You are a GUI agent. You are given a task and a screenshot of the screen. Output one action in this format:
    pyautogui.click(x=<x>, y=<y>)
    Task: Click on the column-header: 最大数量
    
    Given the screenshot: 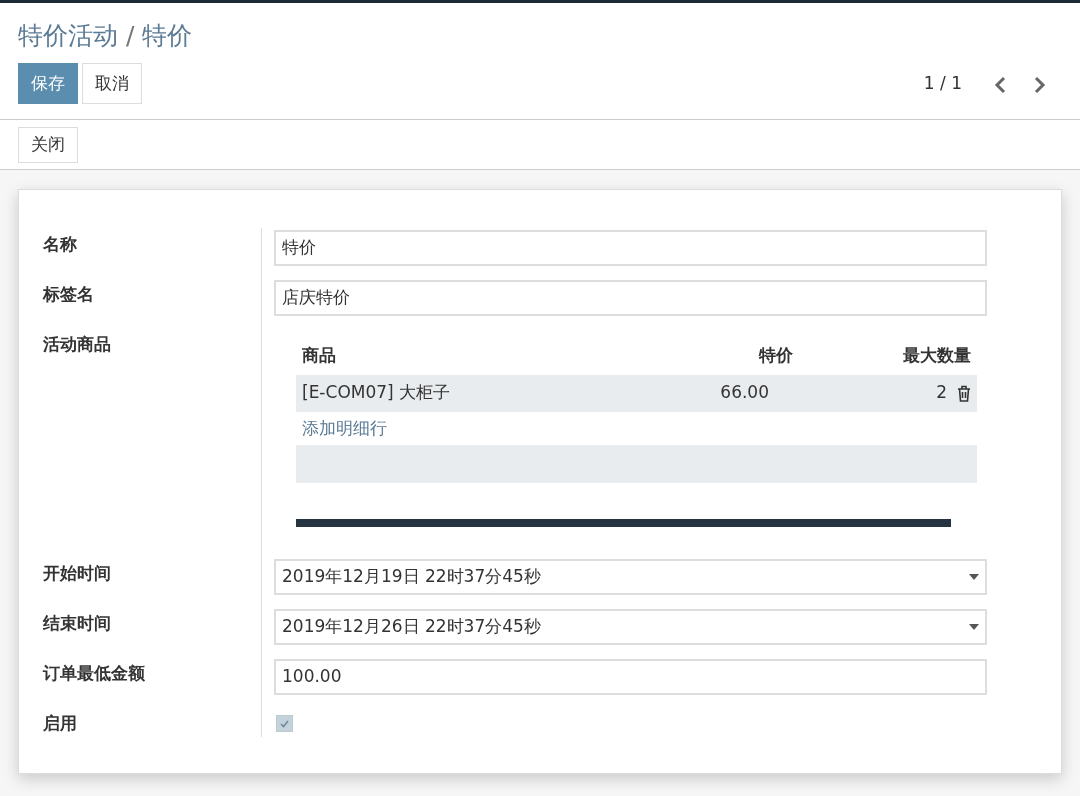 What is the action you would take?
    pyautogui.click(x=936, y=356)
    